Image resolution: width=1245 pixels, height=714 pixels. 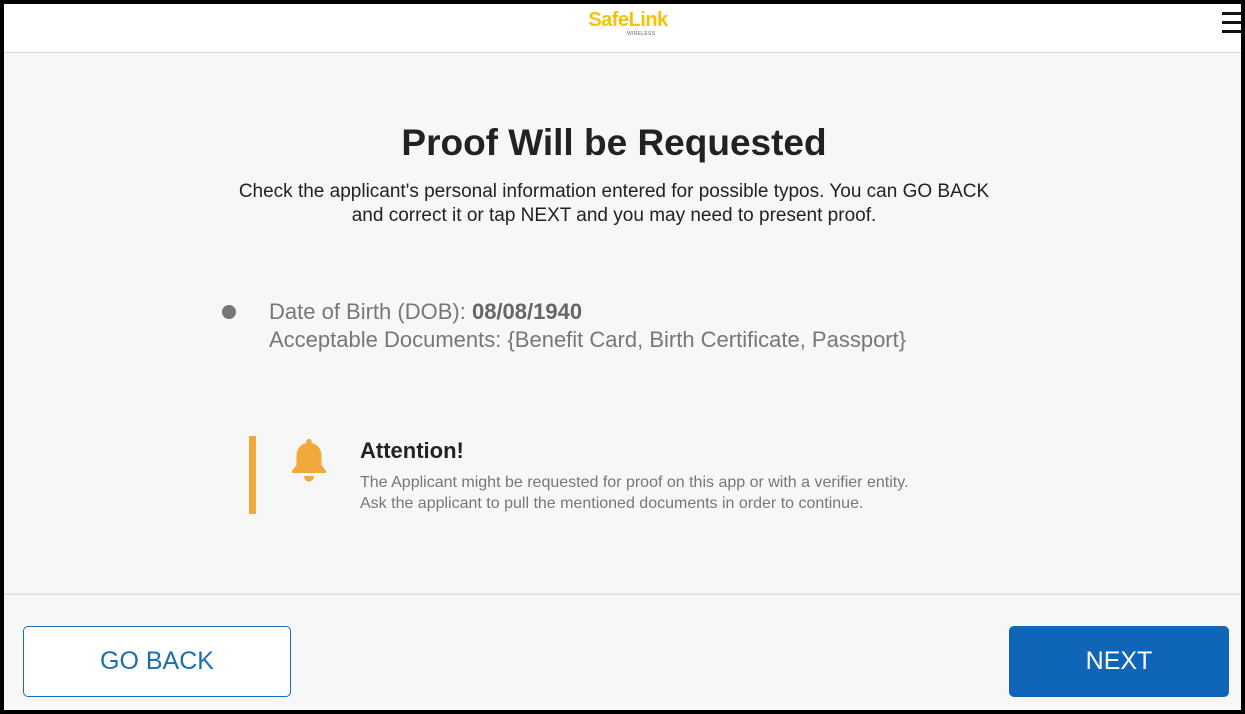 What do you see at coordinates (1119, 661) in the screenshot?
I see `next-button: NEXT` at bounding box center [1119, 661].